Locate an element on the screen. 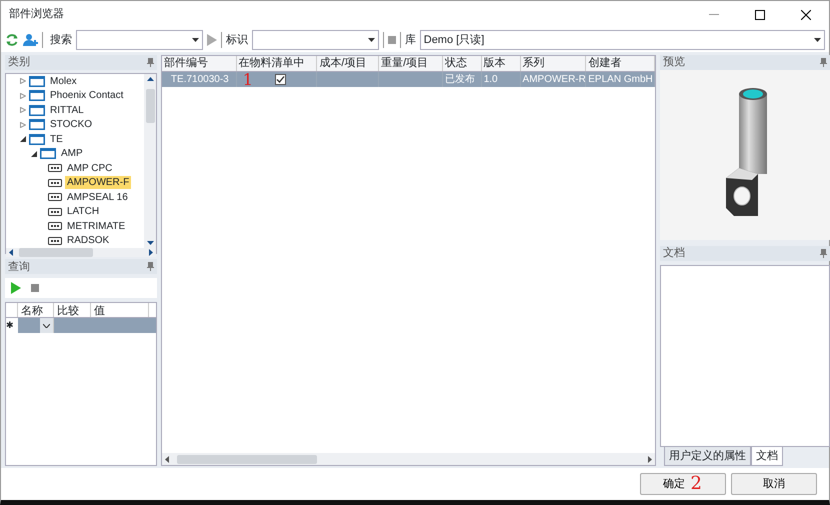 The image size is (830, 505). ok-button: 确定 2 is located at coordinates (683, 484).